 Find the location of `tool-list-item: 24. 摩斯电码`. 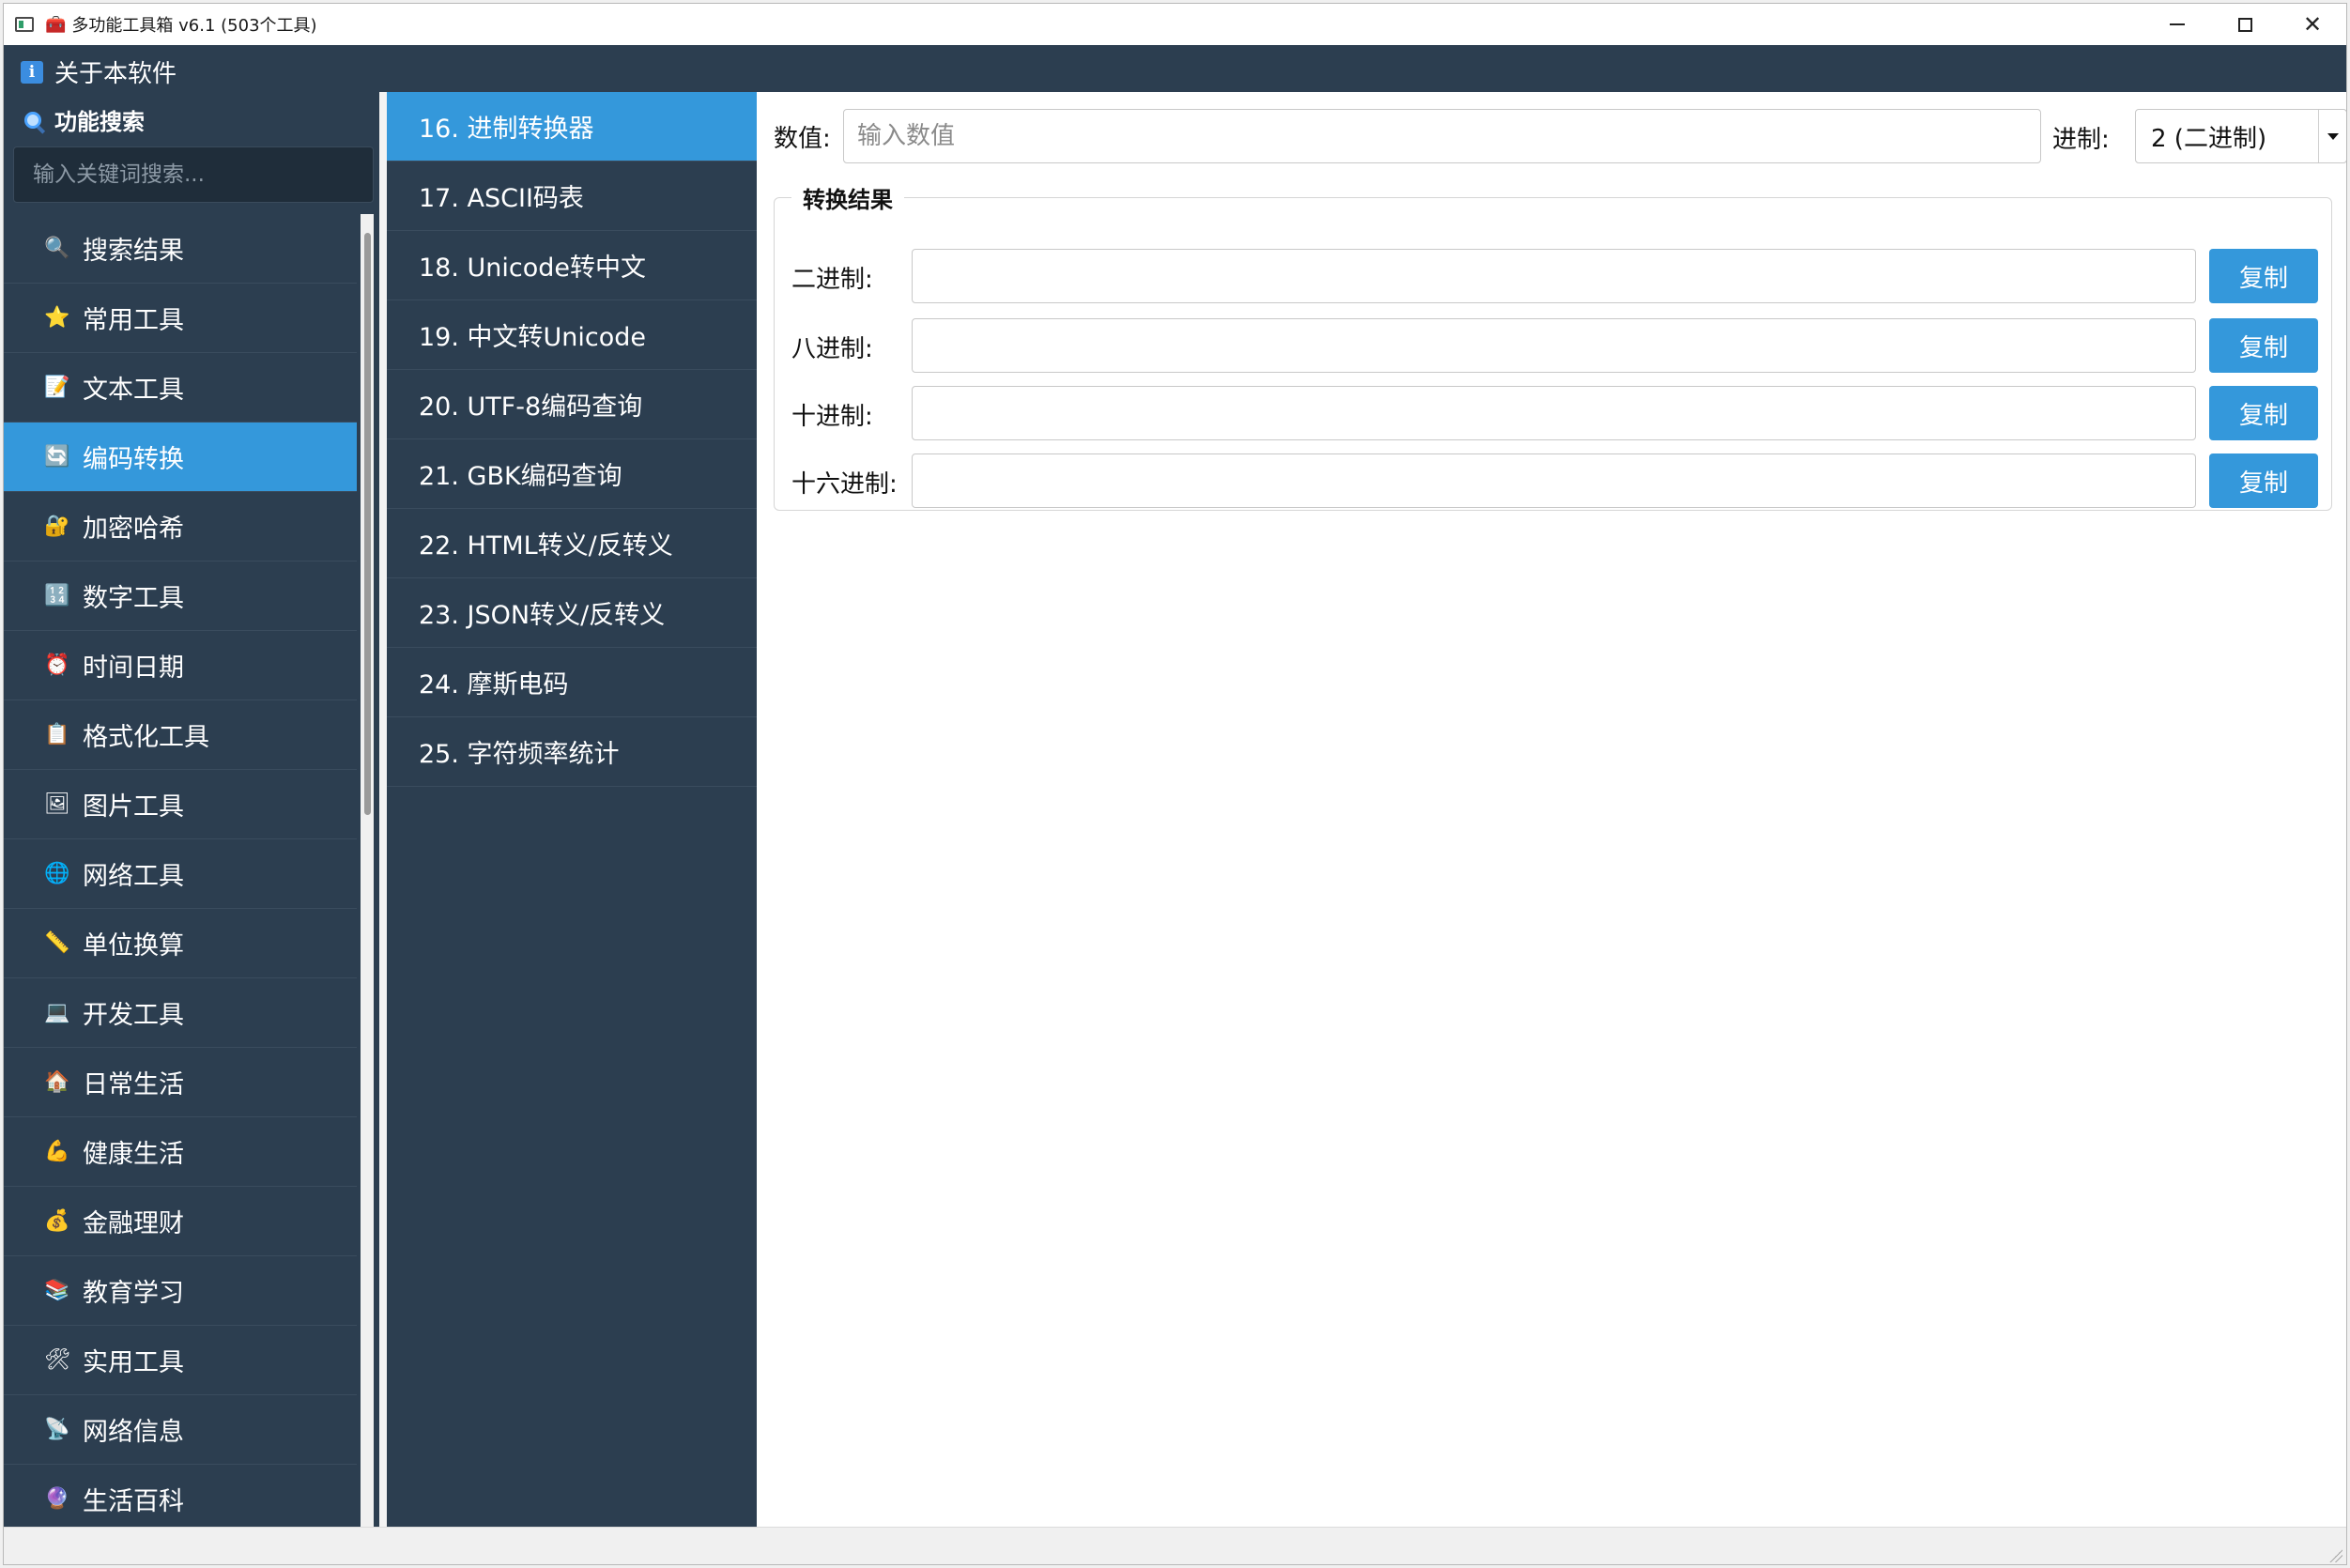

tool-list-item: 24. 摩斯电码 is located at coordinates (572, 682).